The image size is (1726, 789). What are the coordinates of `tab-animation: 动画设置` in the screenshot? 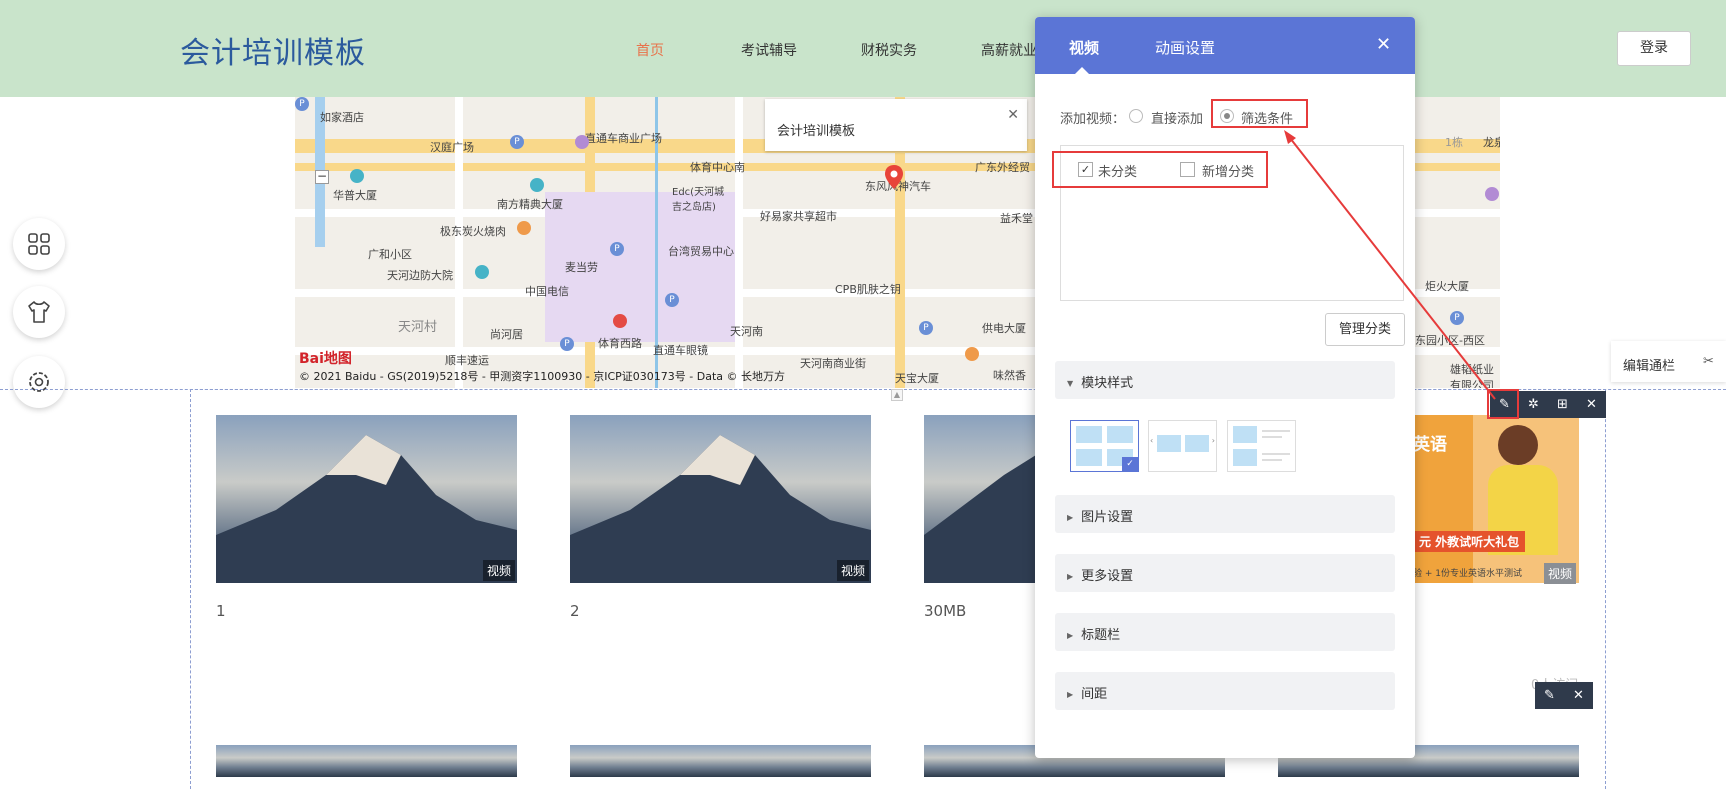 It's located at (1185, 47).